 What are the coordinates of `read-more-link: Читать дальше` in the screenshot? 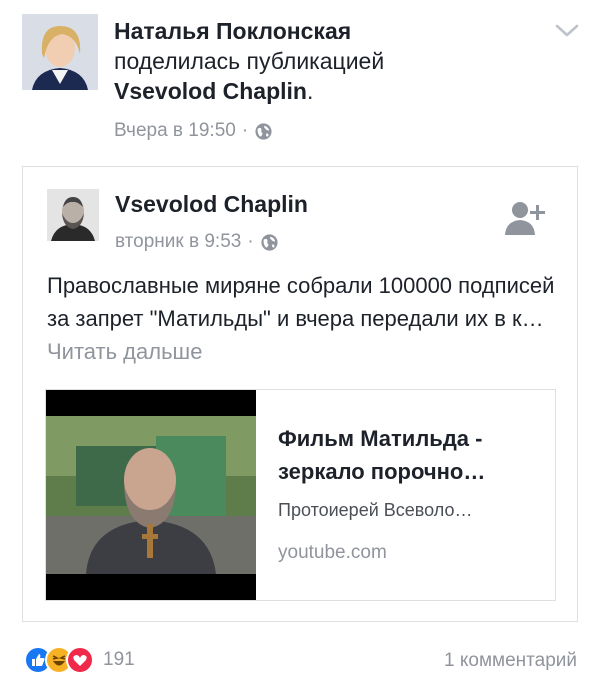 It's located at (124, 351).